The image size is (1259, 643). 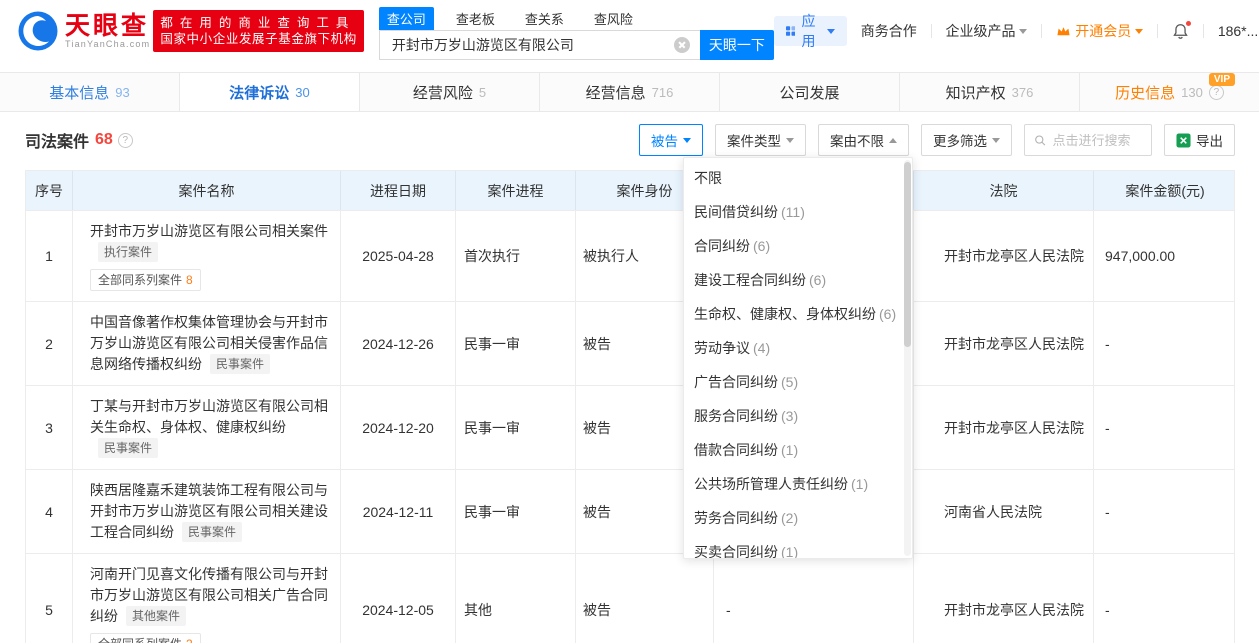 What do you see at coordinates (189, 280) in the screenshot?
I see `series-count: 8` at bounding box center [189, 280].